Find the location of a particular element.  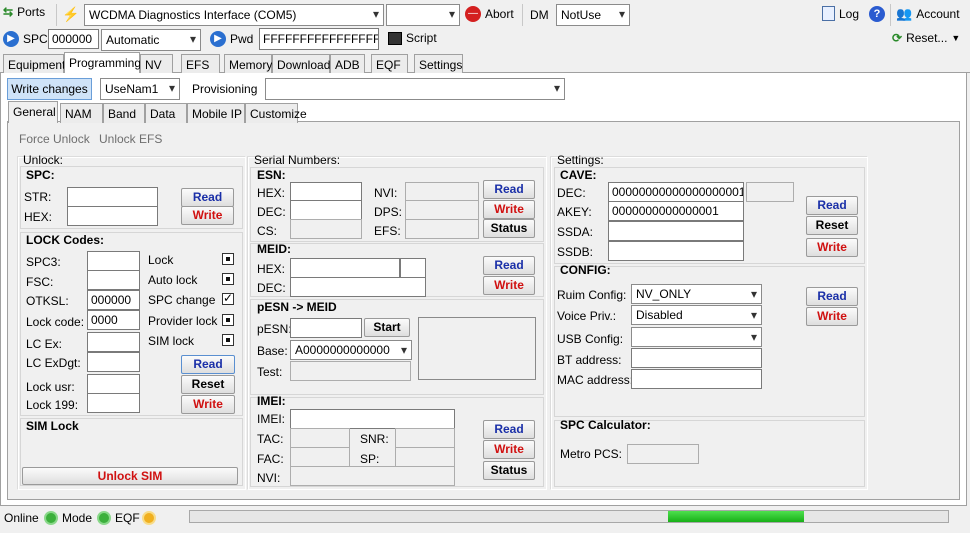

sim-lock-checkbox is located at coordinates (228, 340).